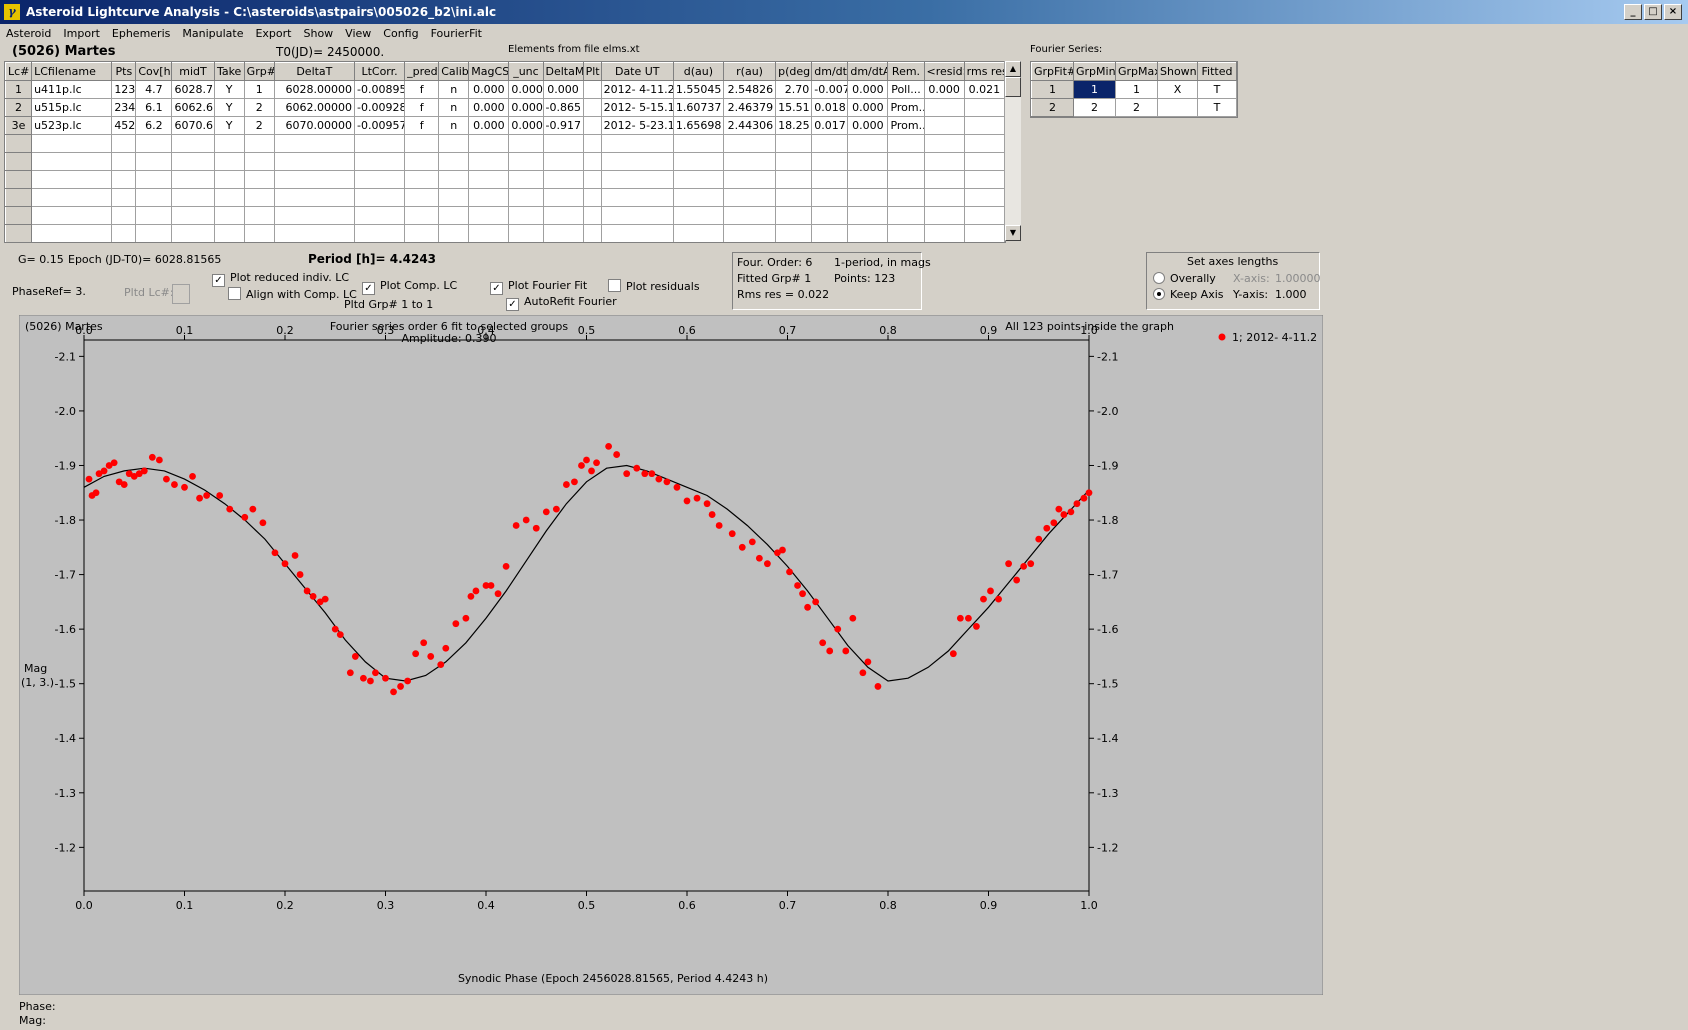 This screenshot has height=1030, width=1688. Describe the element at coordinates (794, 71) in the screenshot. I see `header-col-p-deg: p(deg)` at that location.